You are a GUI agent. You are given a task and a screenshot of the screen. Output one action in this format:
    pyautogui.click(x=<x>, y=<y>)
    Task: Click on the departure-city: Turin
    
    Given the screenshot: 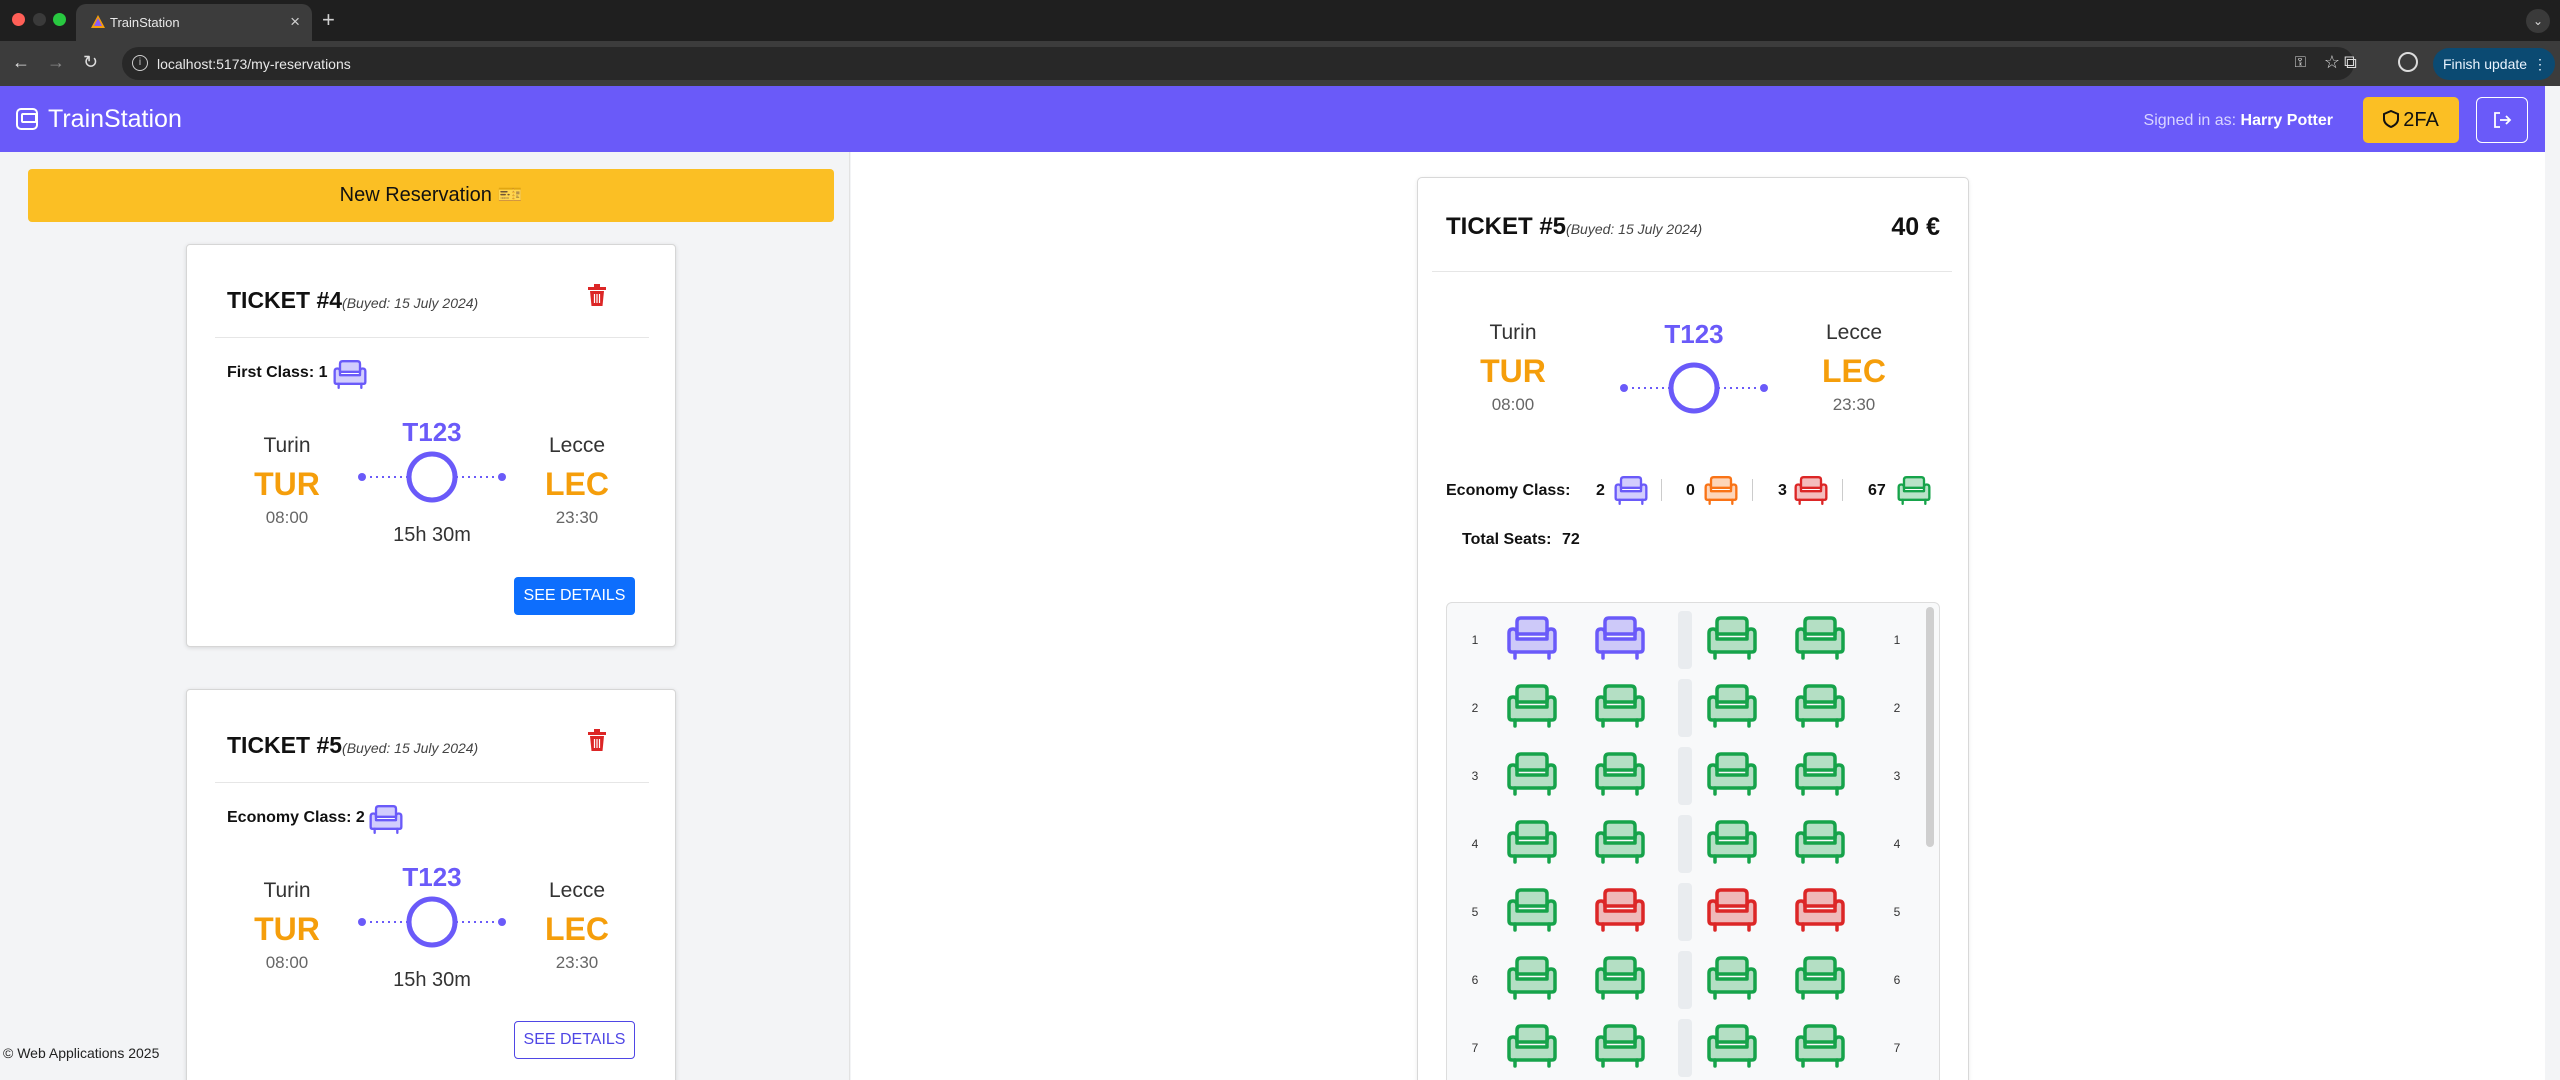 What is the action you would take?
    pyautogui.click(x=287, y=890)
    